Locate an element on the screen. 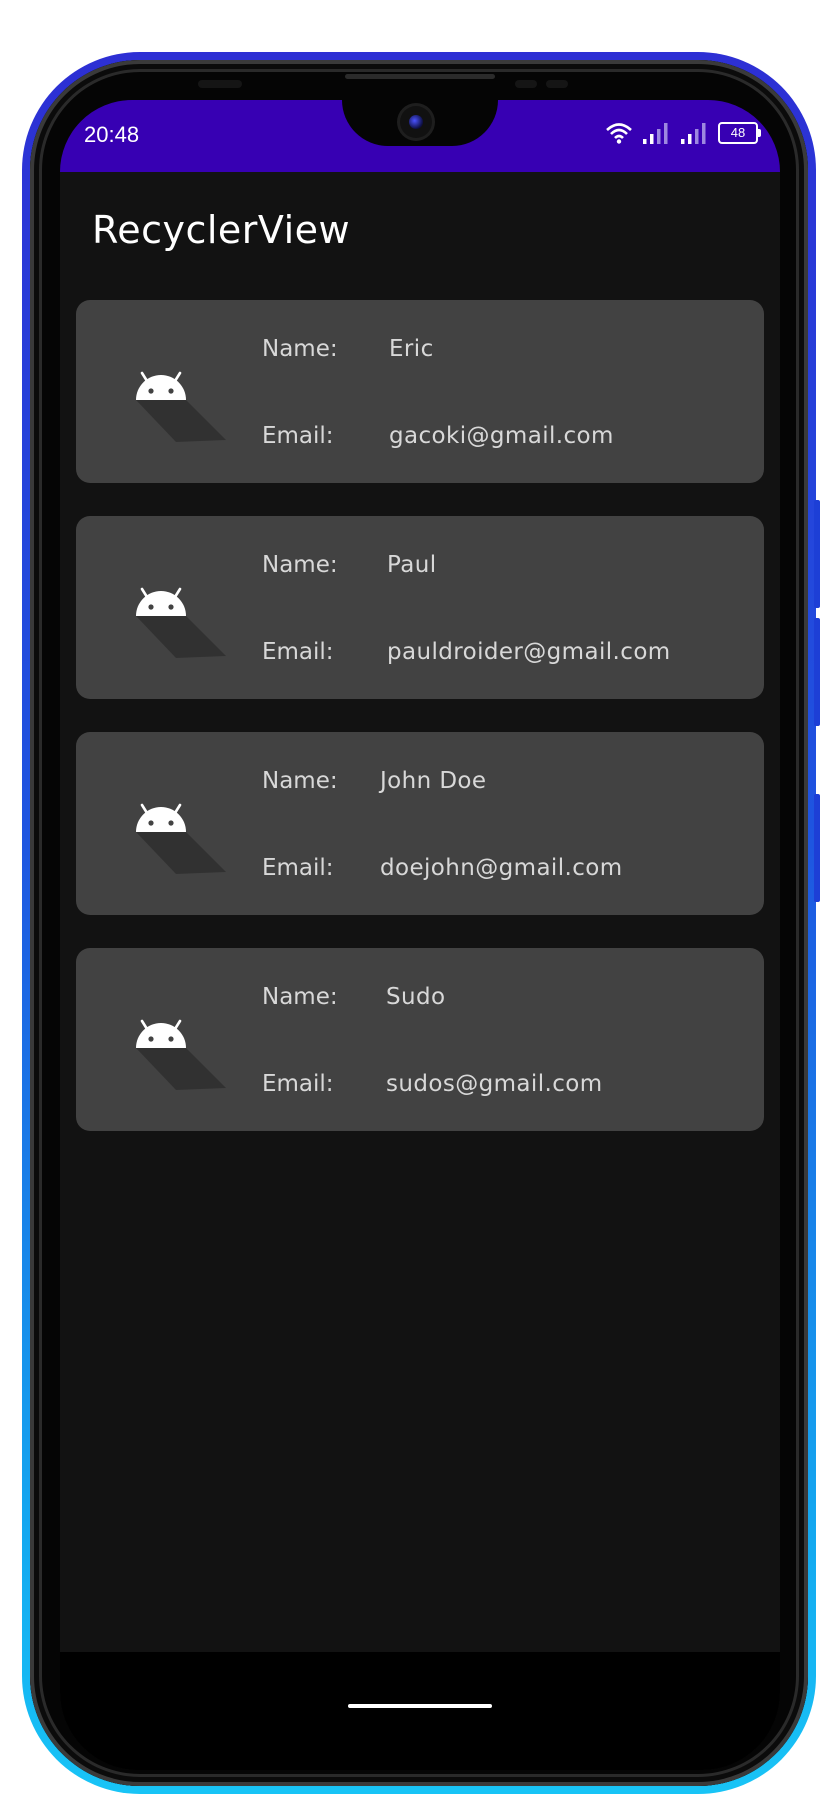  front-camera is located at coordinates (416, 122).